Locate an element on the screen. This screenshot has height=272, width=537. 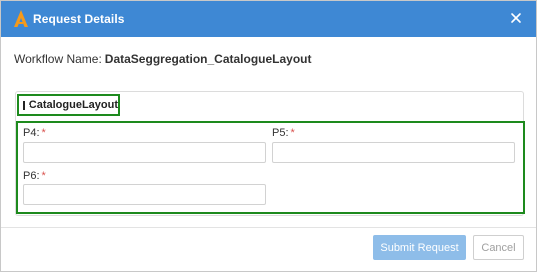
field-label-p4-text: P4: is located at coordinates (31, 133).